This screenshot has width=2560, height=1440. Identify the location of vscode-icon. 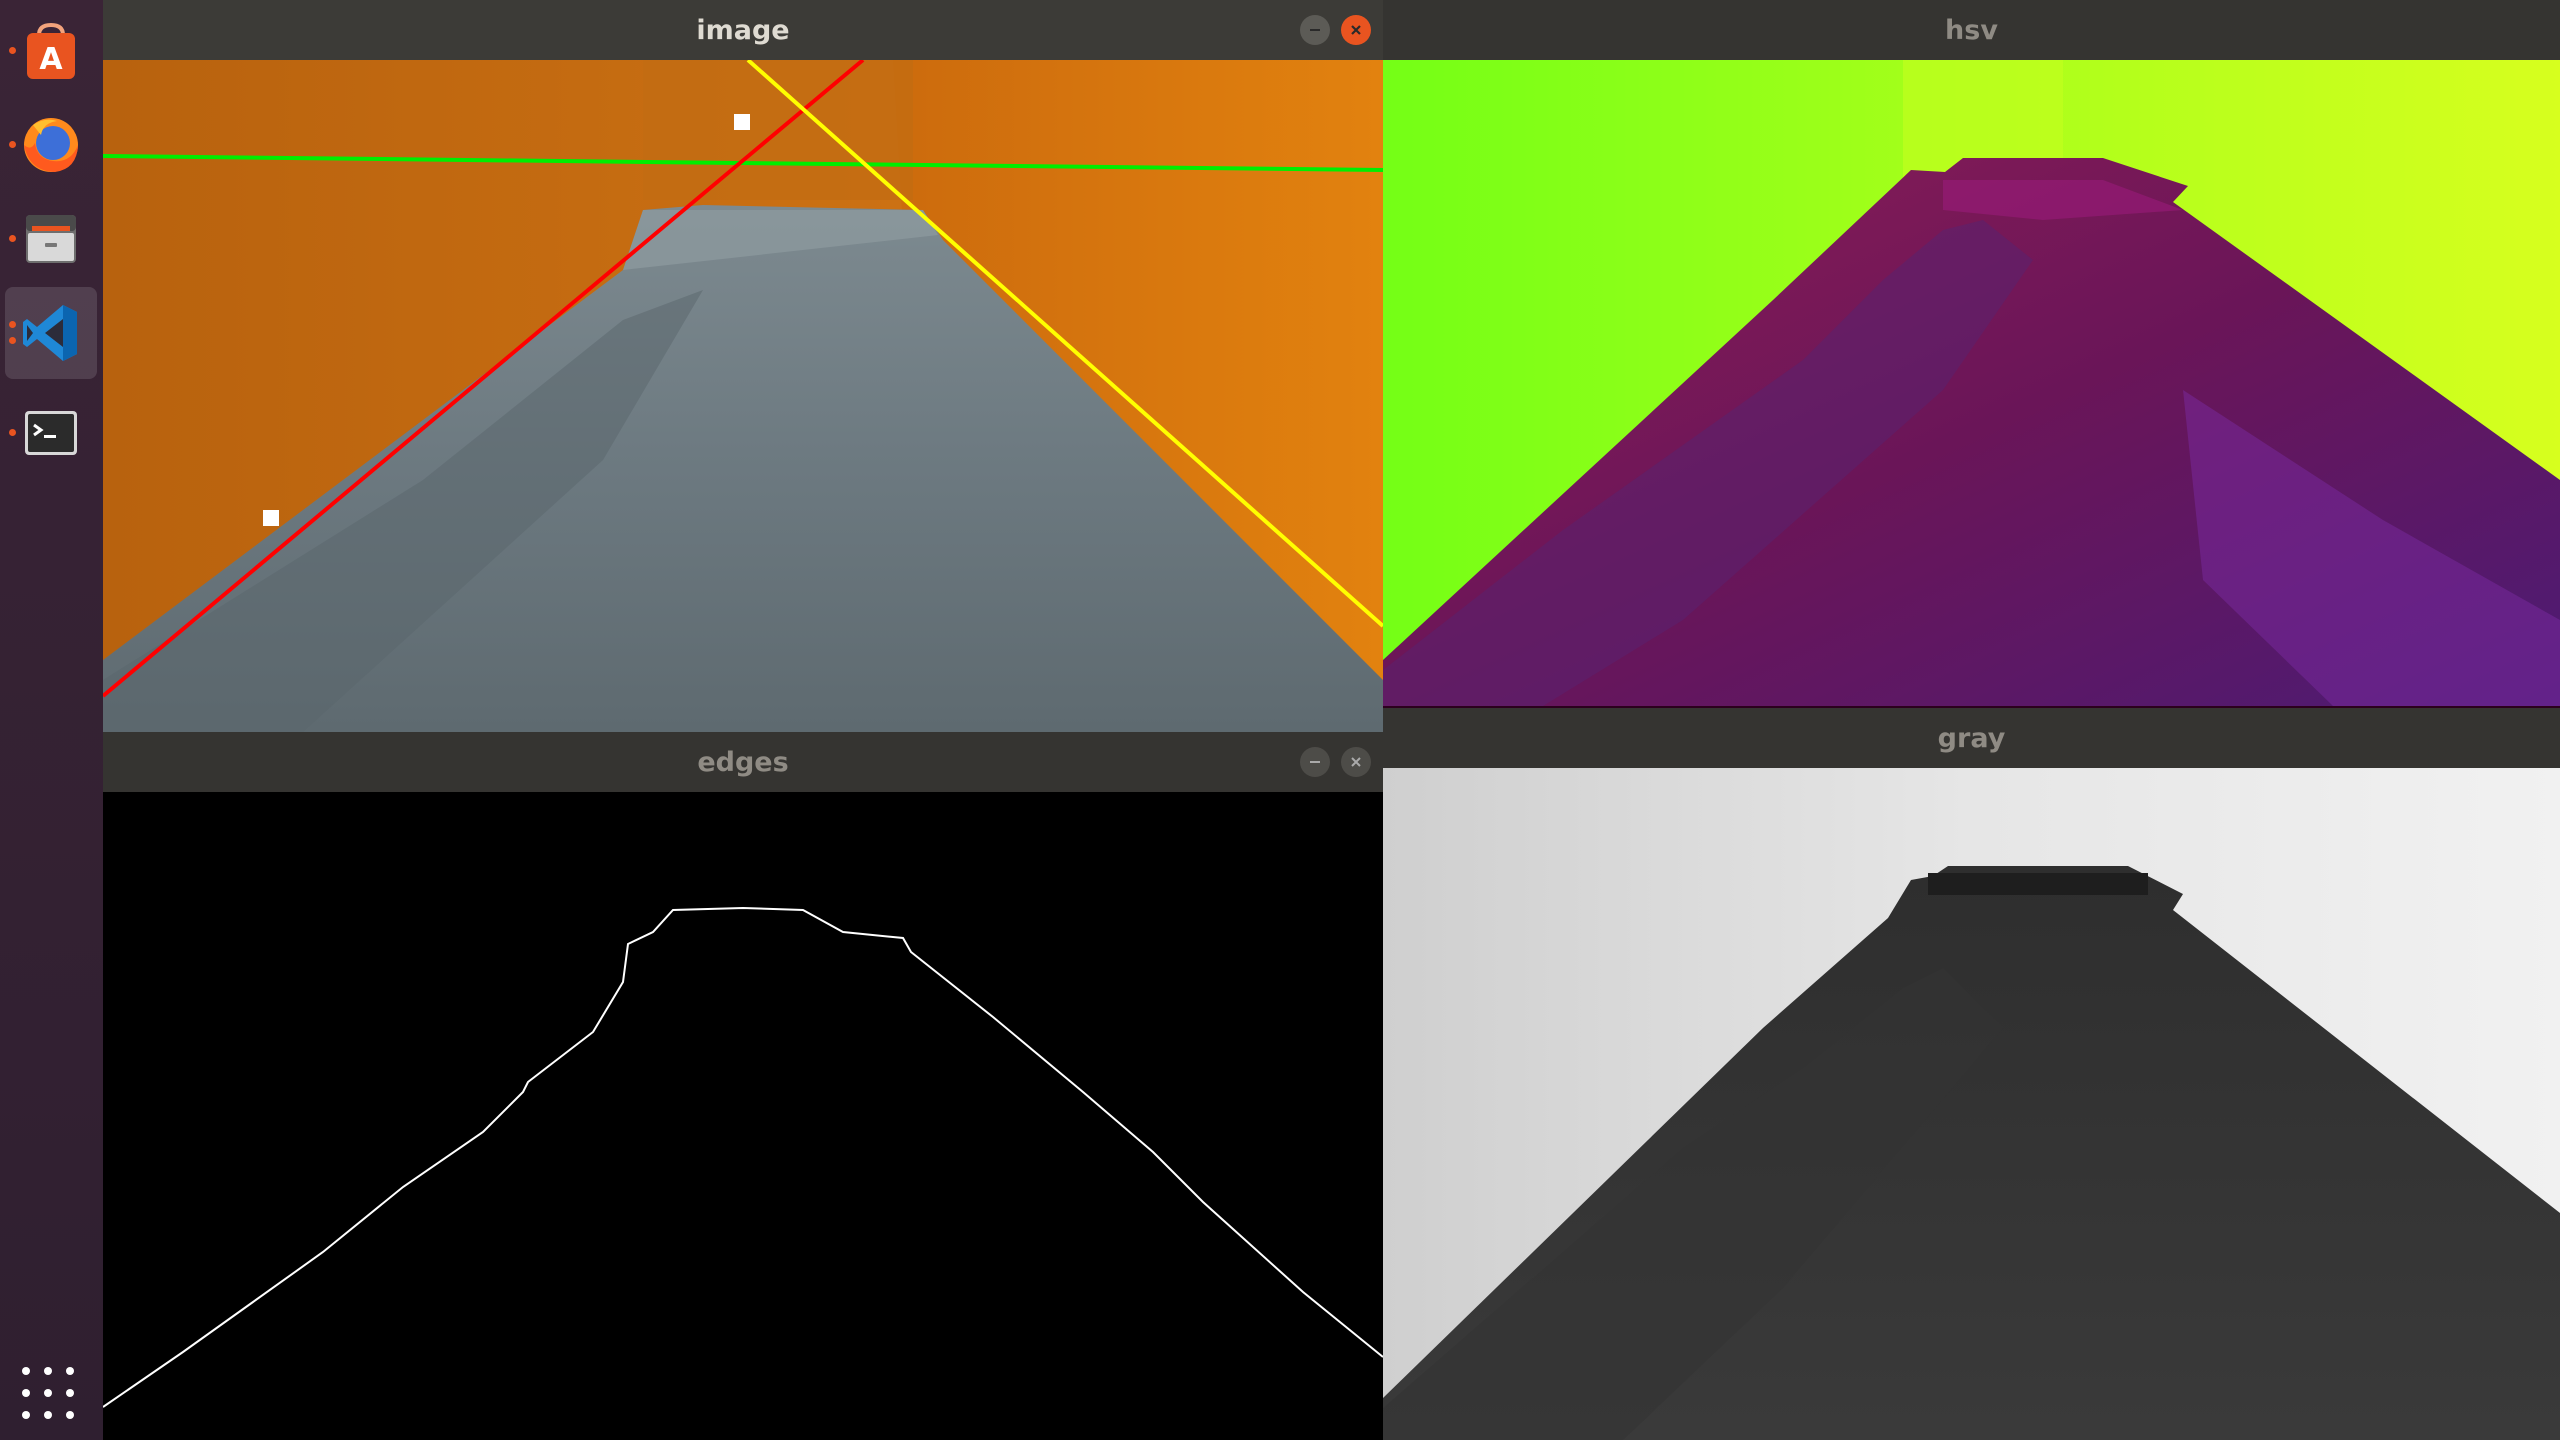
(50, 333).